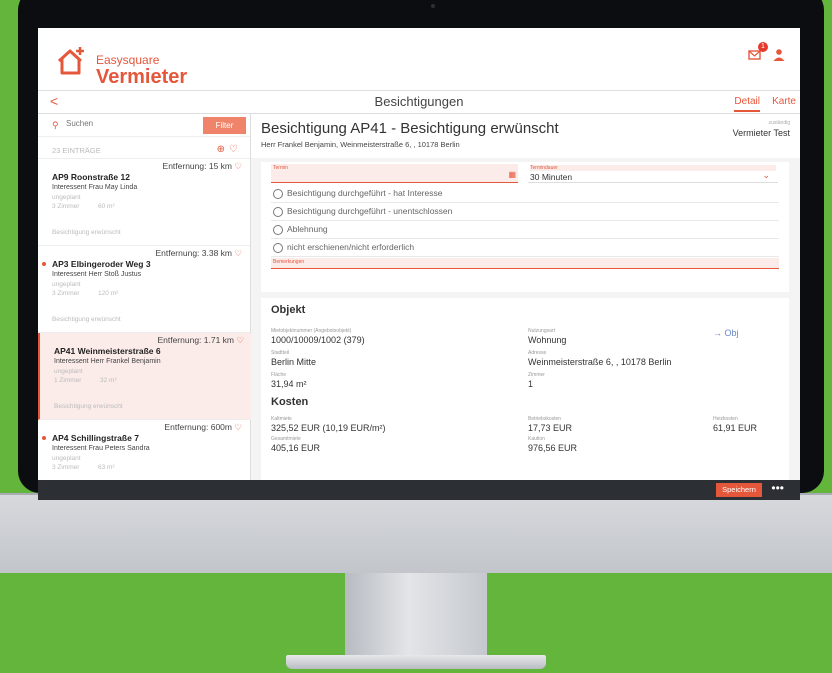 The width and height of the screenshot is (832, 673). What do you see at coordinates (779, 123) in the screenshot?
I see `responsible-label: zuständig` at bounding box center [779, 123].